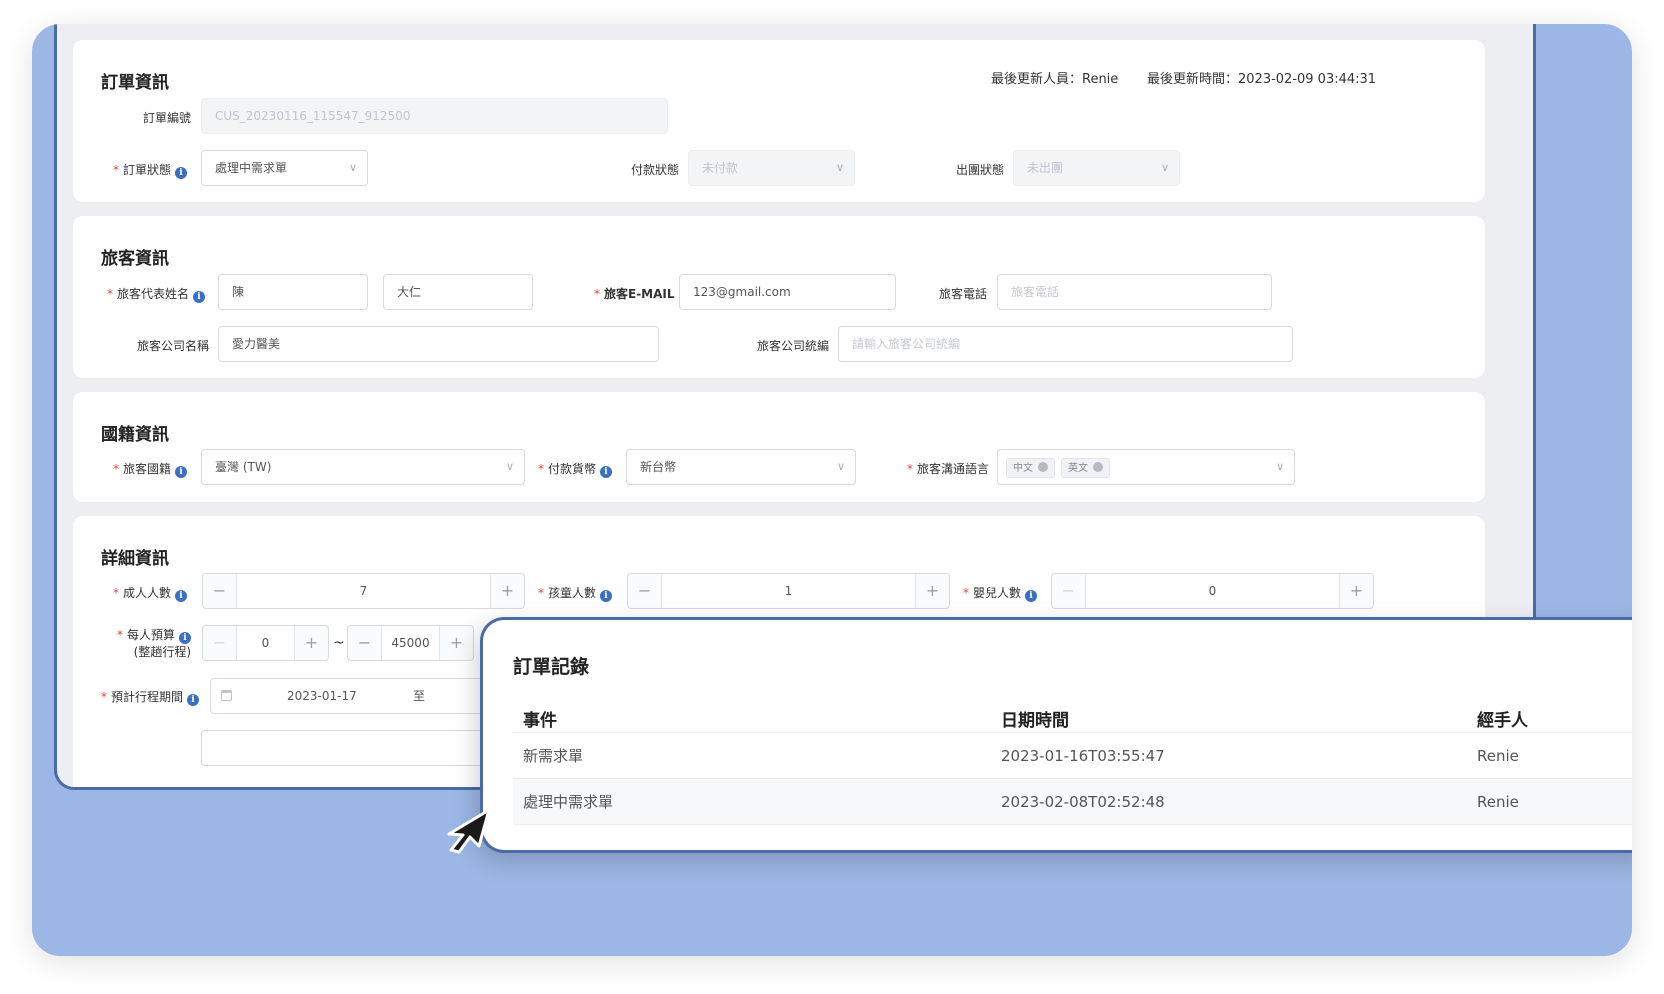 This screenshot has width=1664, height=994. I want to click on country-label: * 旅客國籍 i, so click(150, 469).